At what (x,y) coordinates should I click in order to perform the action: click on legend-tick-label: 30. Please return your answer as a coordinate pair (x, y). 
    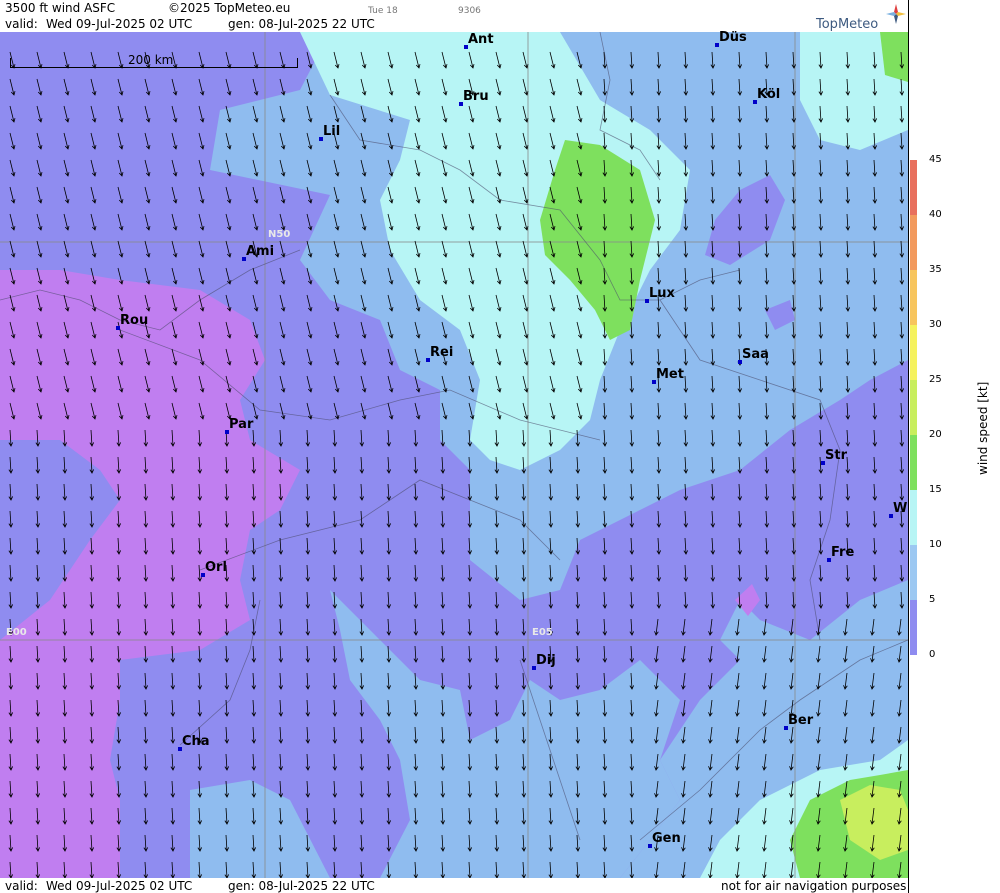
    Looking at the image, I should click on (935, 324).